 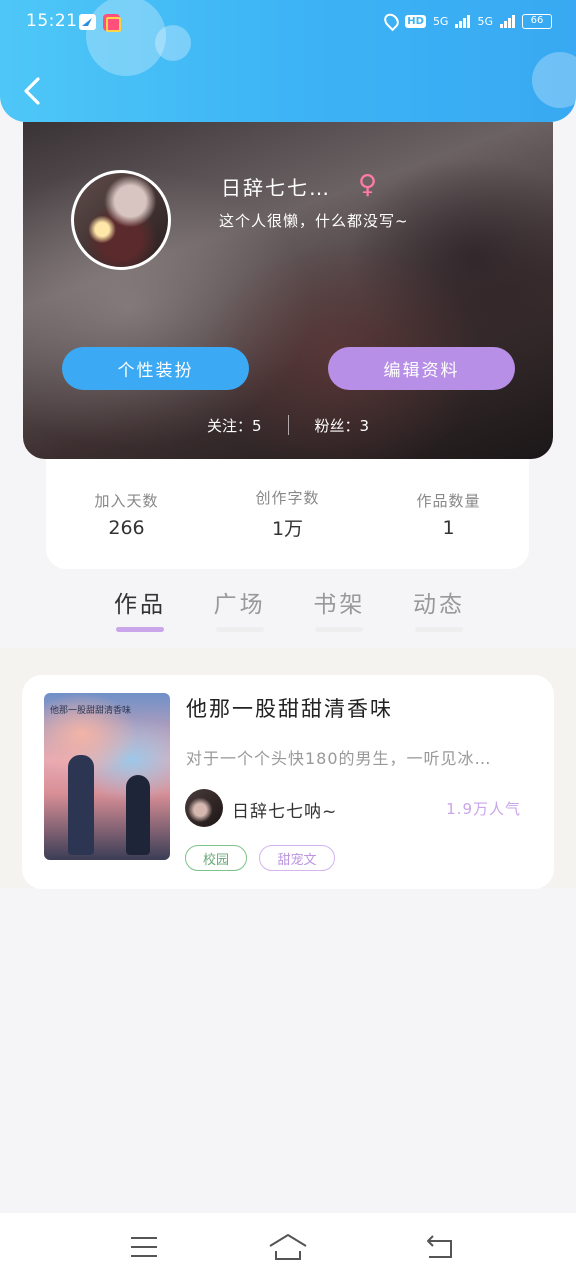 I want to click on profile-tabs: 作品 广场 书架 动态, so click(x=289, y=610).